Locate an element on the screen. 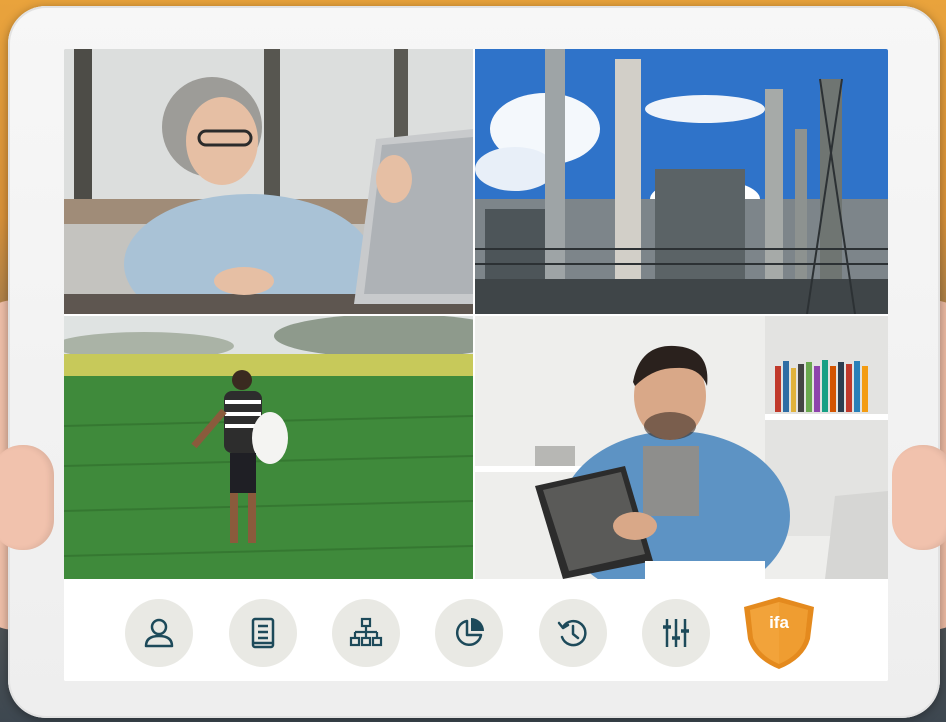 The height and width of the screenshot is (722, 946). sliders-button is located at coordinates (676, 633).